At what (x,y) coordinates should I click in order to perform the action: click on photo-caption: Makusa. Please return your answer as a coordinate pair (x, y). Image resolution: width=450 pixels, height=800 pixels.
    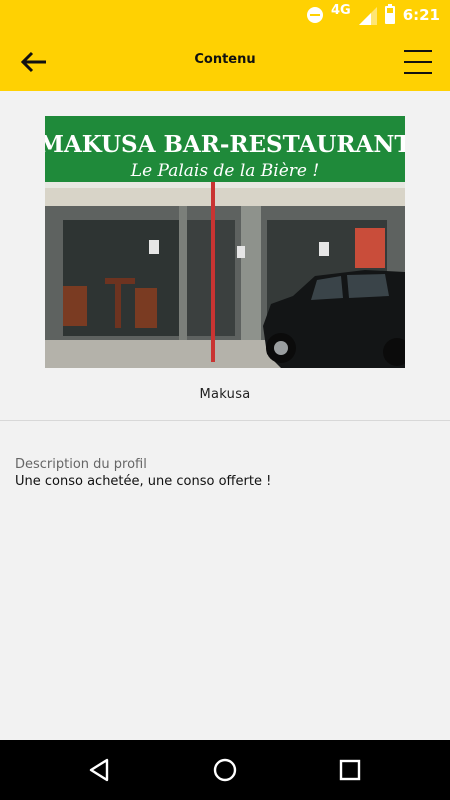
    Looking at the image, I should click on (225, 394).